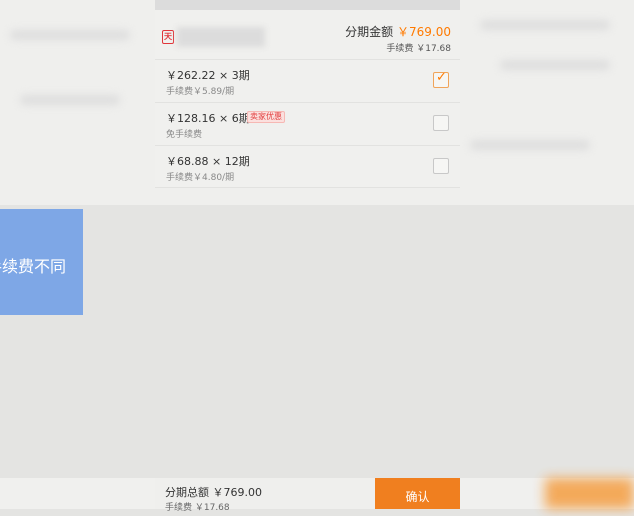 This screenshot has height=516, width=634. What do you see at coordinates (424, 32) in the screenshot?
I see `amount-value: ￥769.00` at bounding box center [424, 32].